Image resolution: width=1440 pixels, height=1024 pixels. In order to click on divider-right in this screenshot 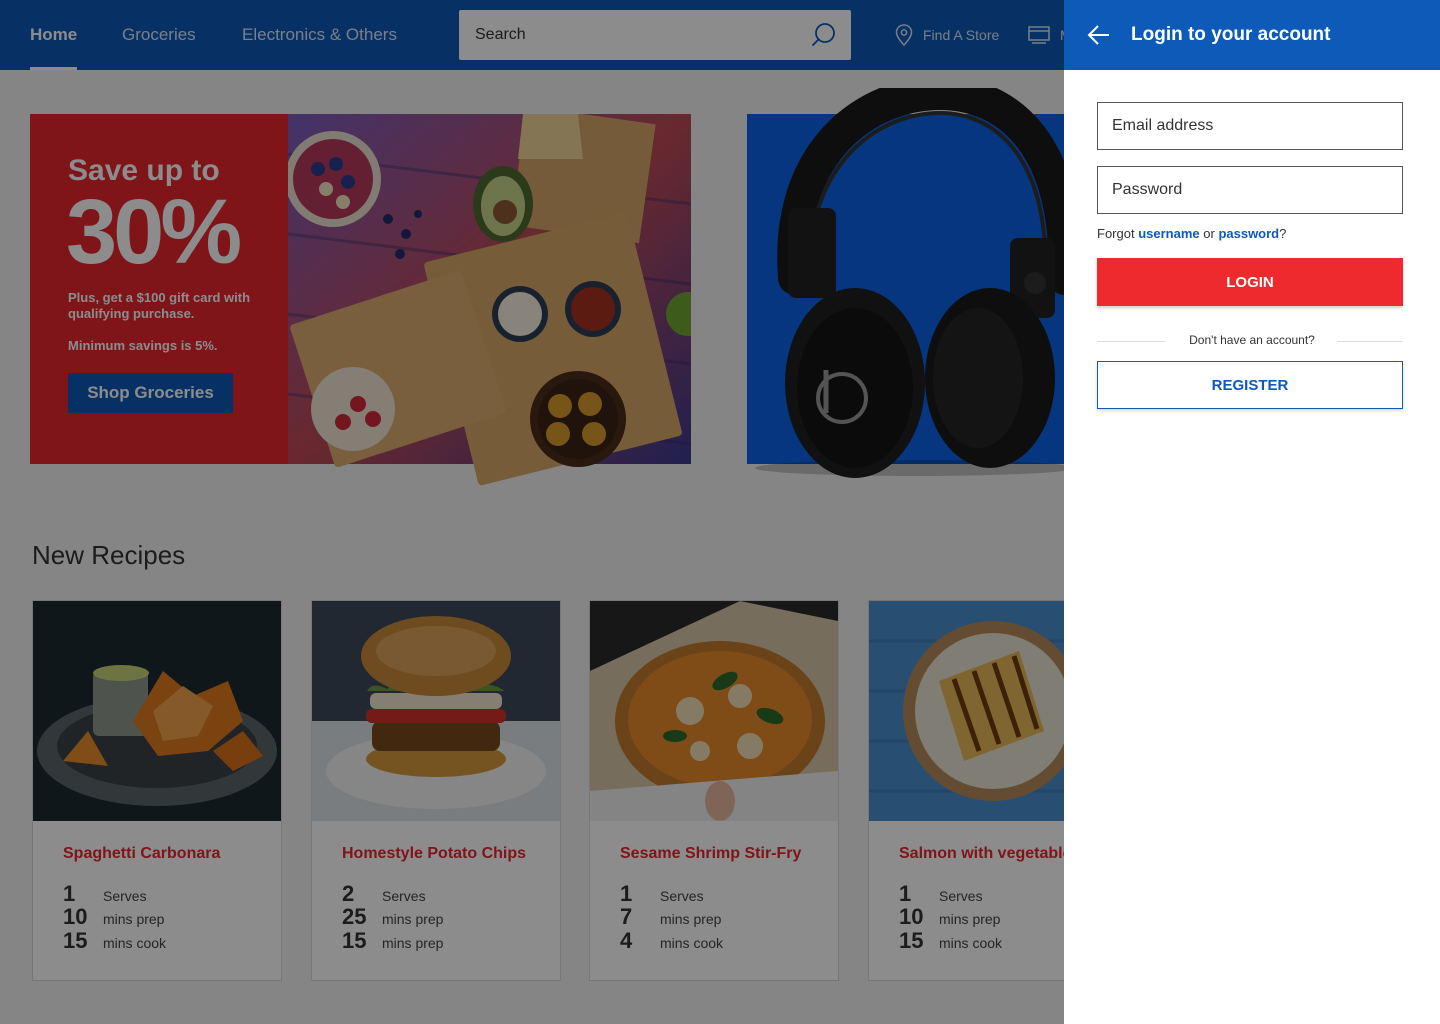, I will do `click(1370, 341)`.